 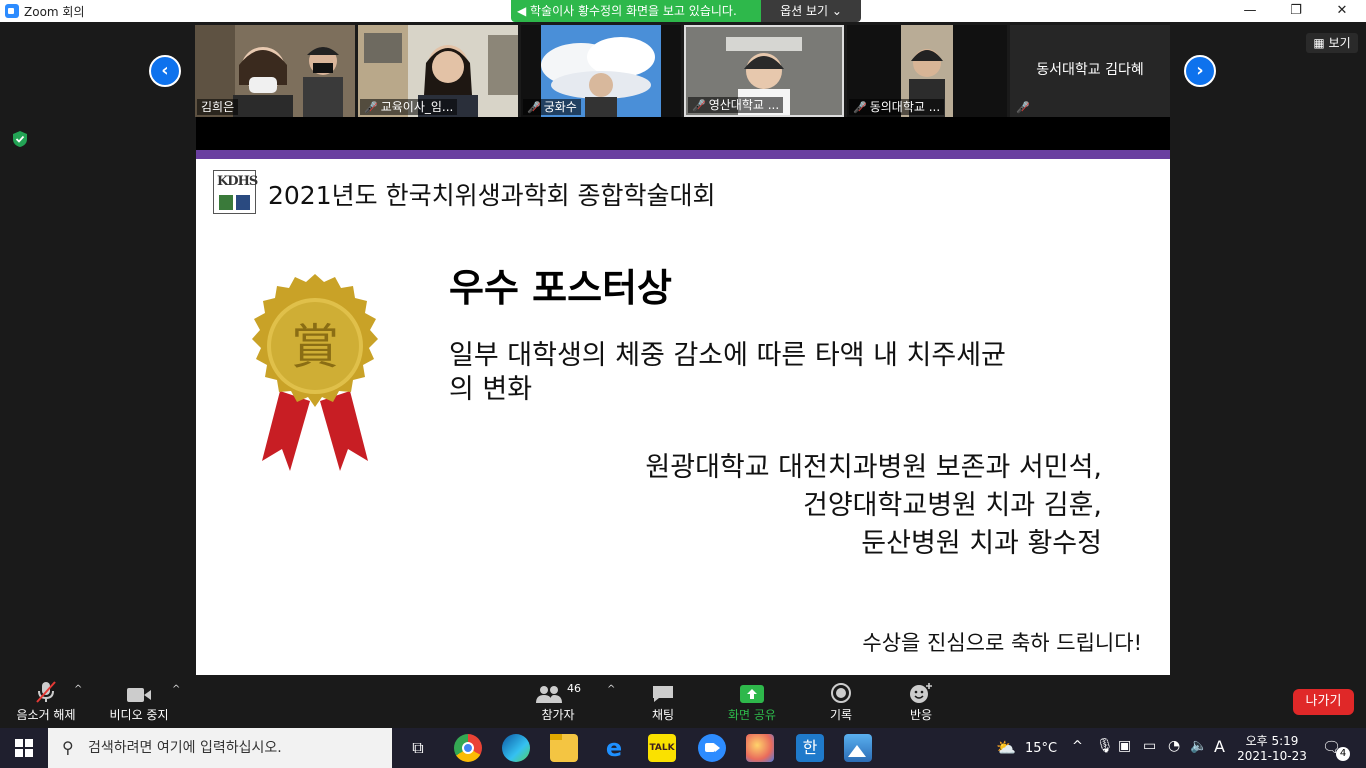 I want to click on clock-date: 2021-10-23, so click(x=1272, y=756).